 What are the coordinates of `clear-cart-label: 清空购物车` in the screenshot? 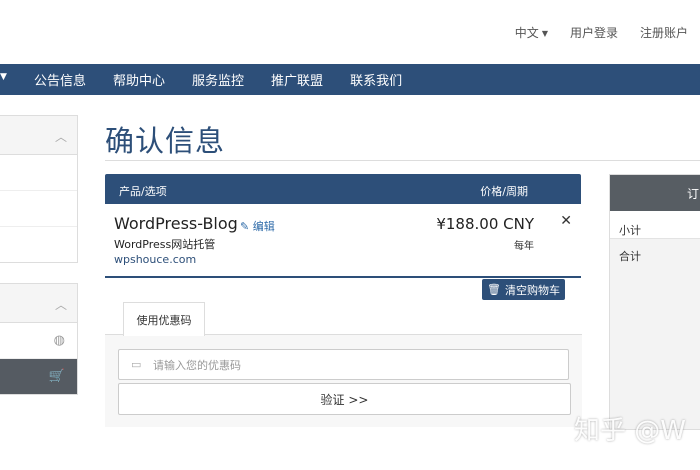 It's located at (532, 290).